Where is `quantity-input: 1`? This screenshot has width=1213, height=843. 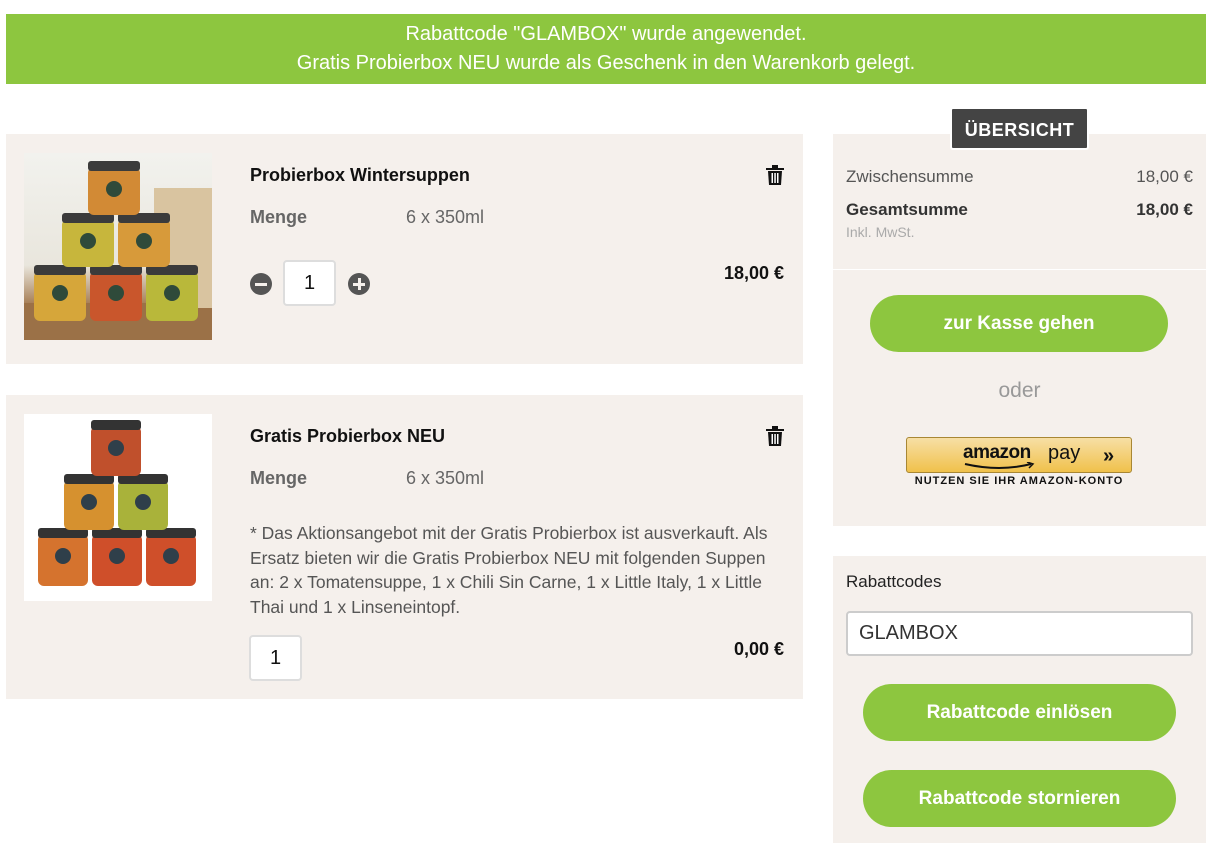 quantity-input: 1 is located at coordinates (309, 283).